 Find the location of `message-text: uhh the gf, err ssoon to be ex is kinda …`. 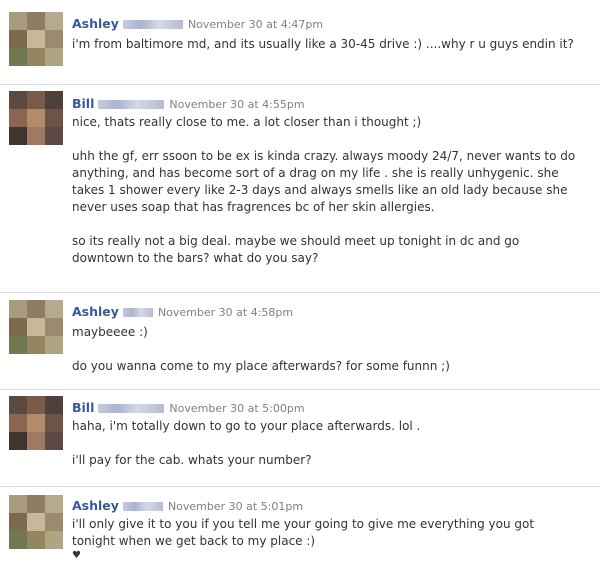

message-text: uhh the gf, err ssoon to be ex is kinda … is located at coordinates (324, 181).